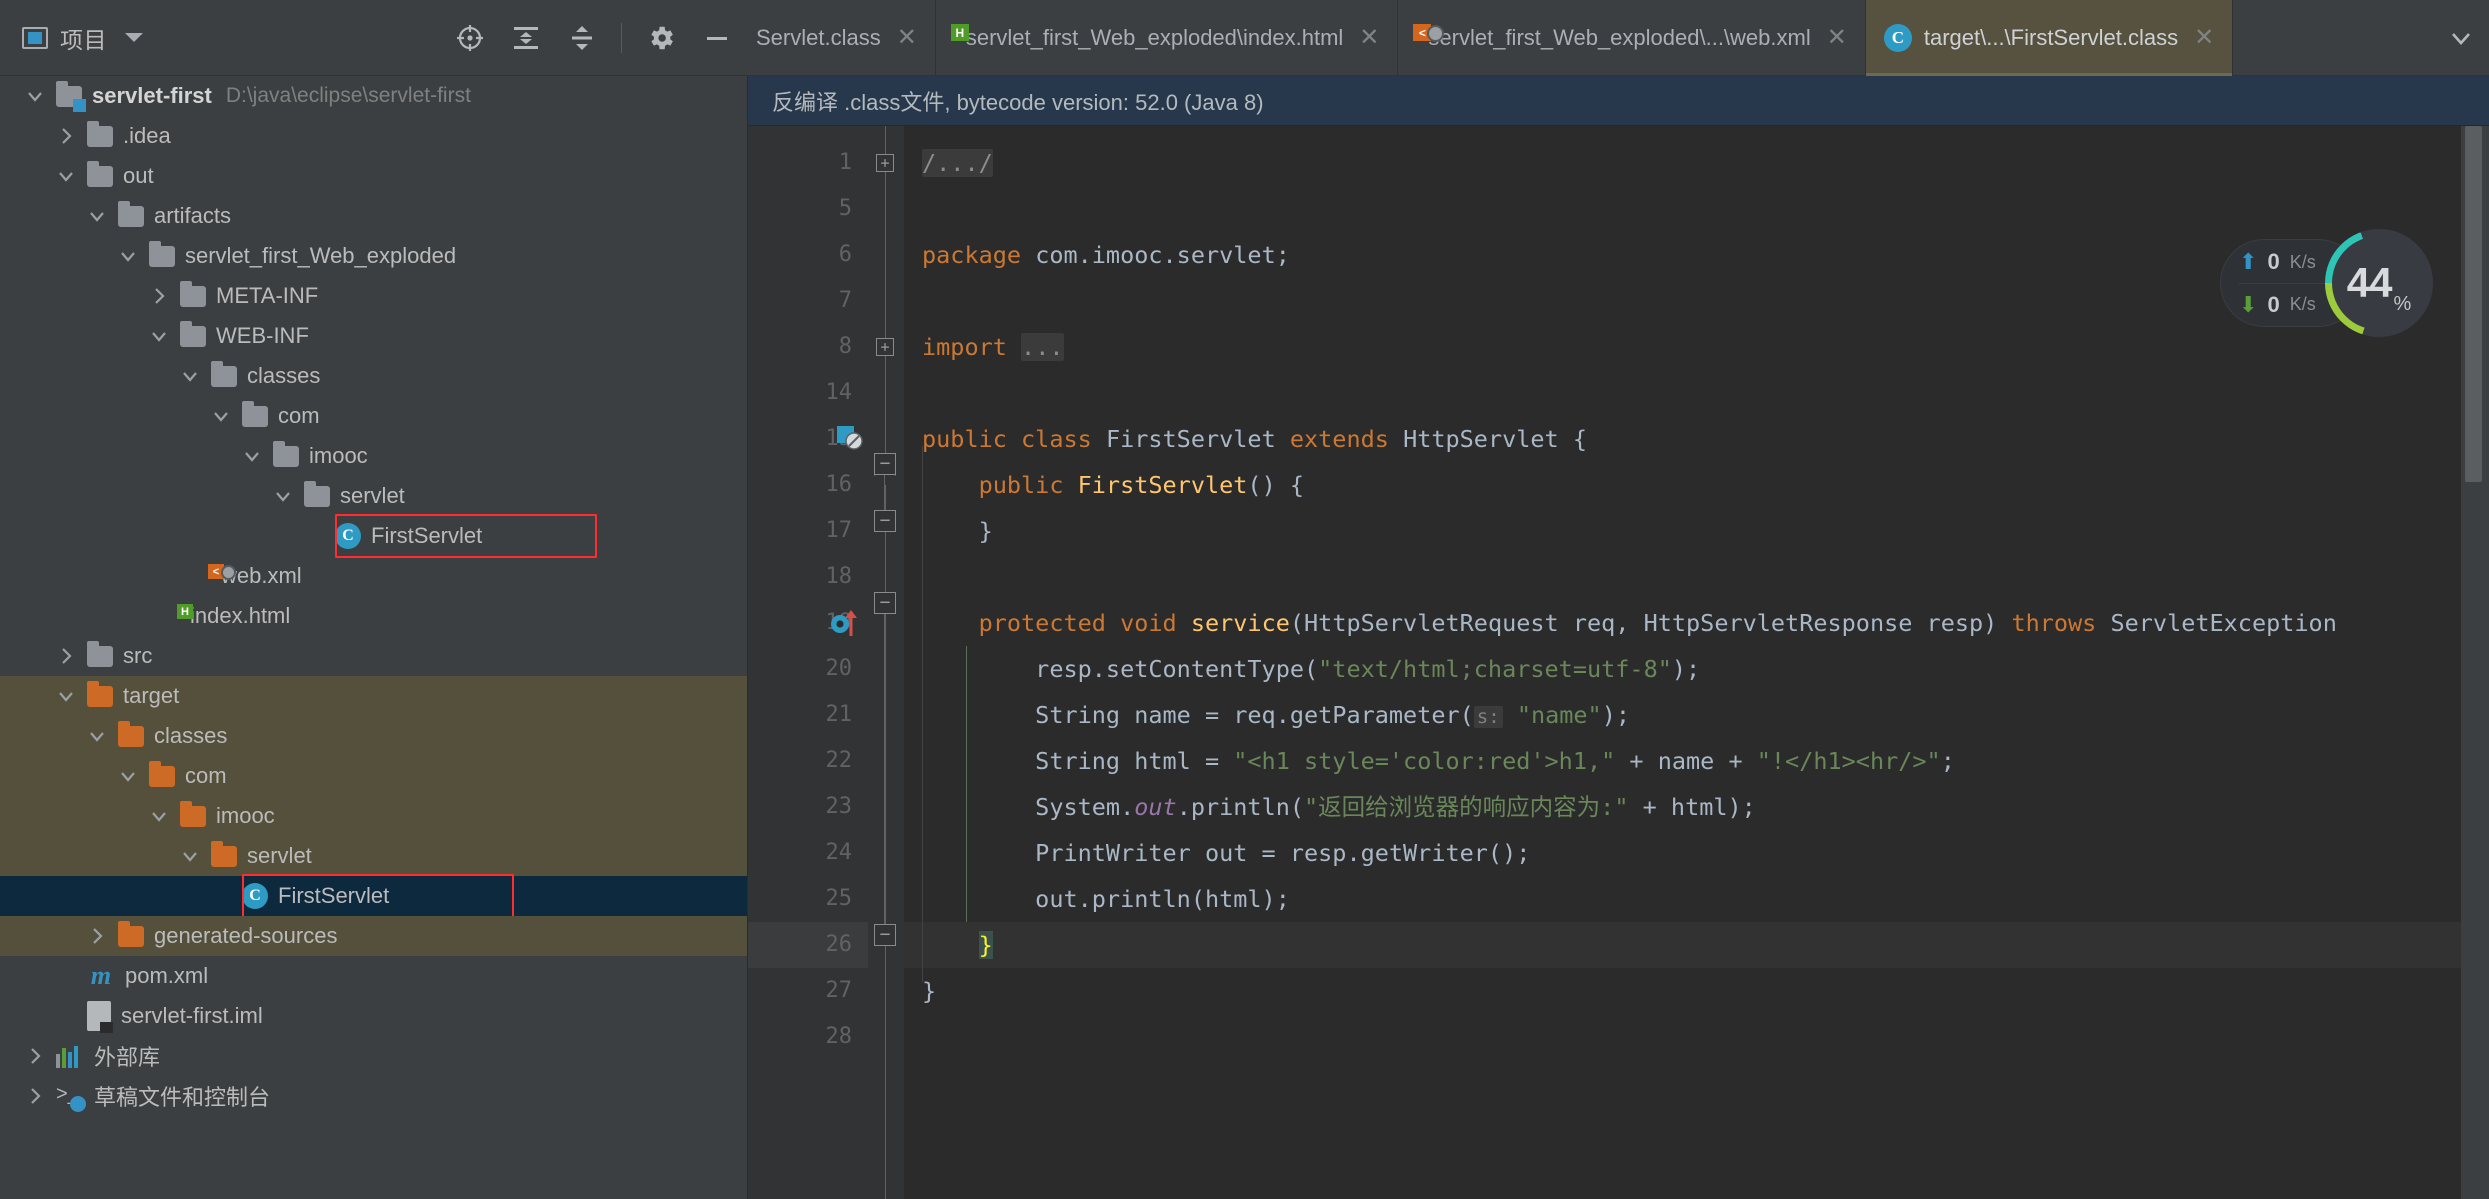 The image size is (2489, 1199). Describe the element at coordinates (470, 38) in the screenshot. I see `locate-icon` at that location.